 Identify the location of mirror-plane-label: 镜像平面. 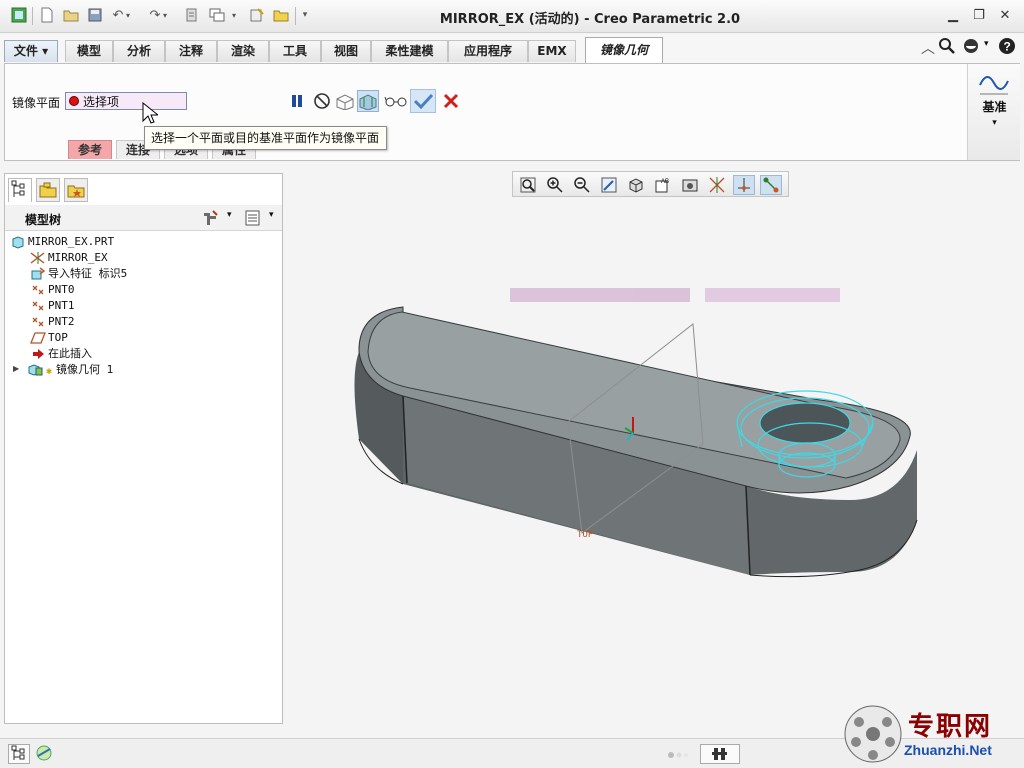
(36, 103).